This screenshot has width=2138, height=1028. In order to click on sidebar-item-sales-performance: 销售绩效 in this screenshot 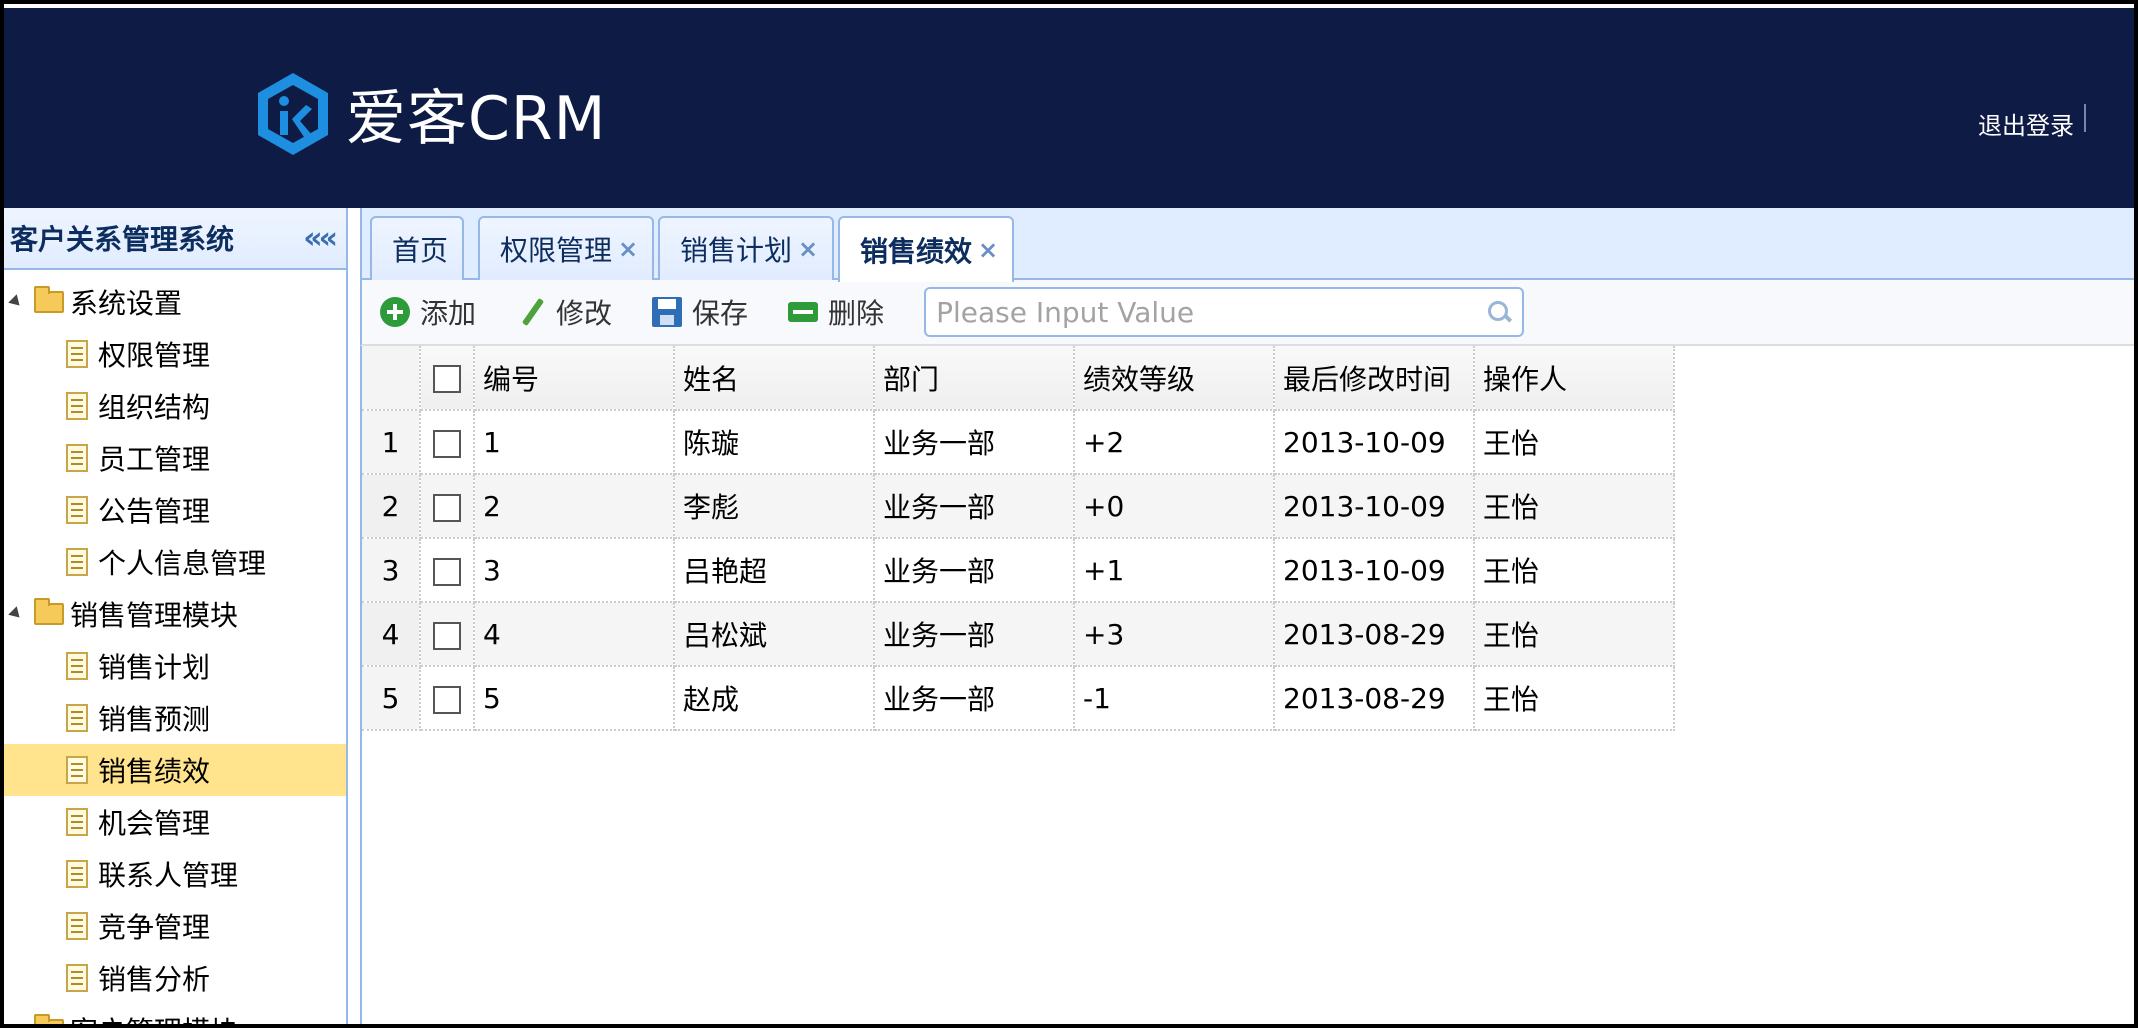, I will do `click(175, 770)`.